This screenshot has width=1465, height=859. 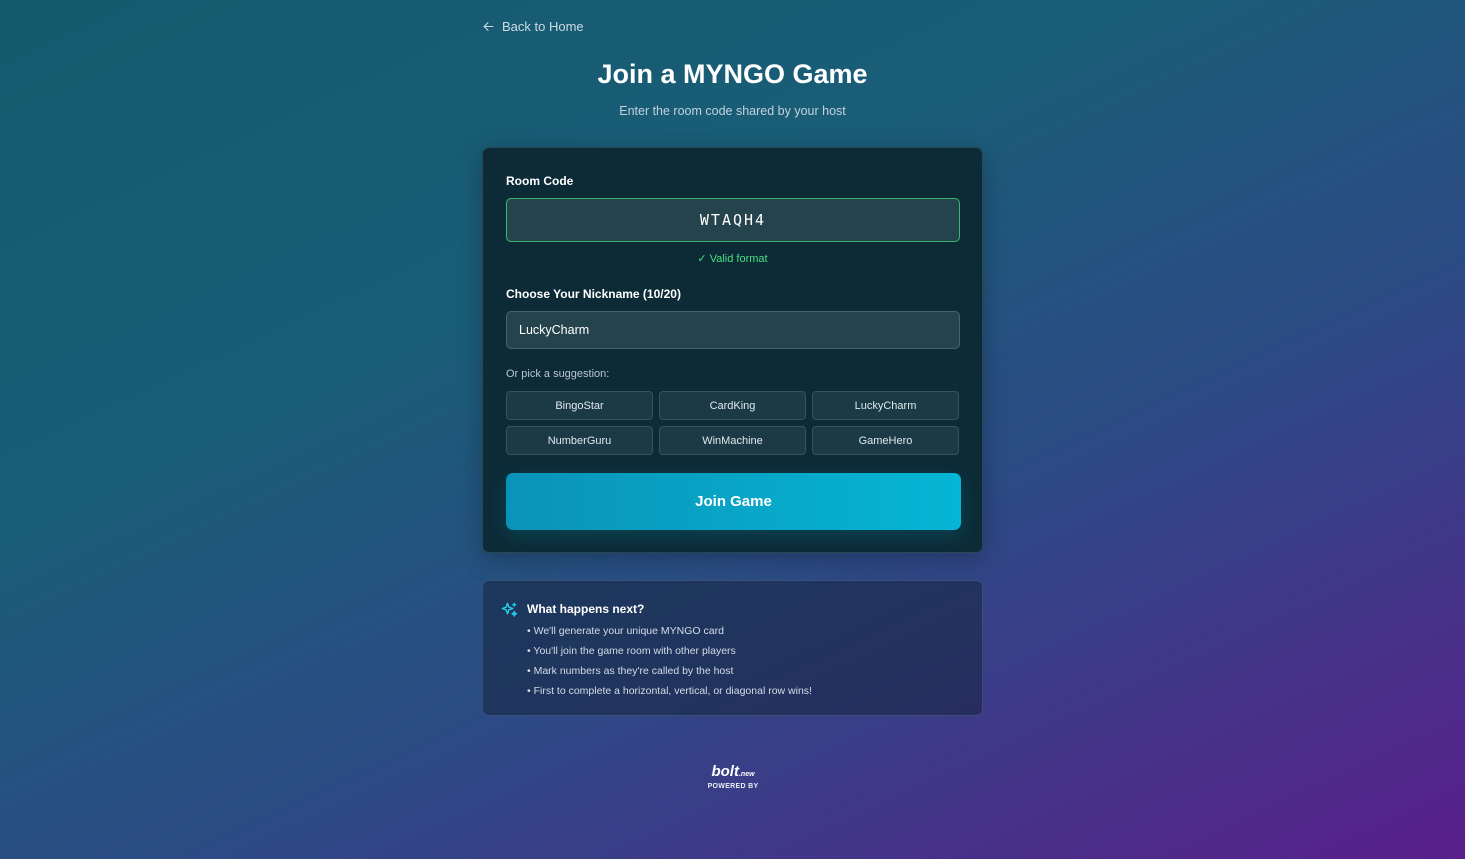 I want to click on valid-format-message: ✓ Valid format, so click(x=732, y=259).